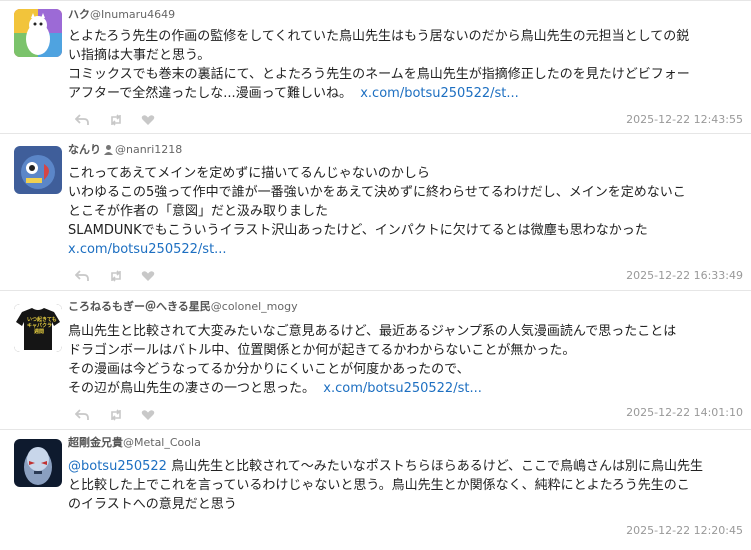 This screenshot has width=751, height=550. What do you see at coordinates (249, 173) in the screenshot?
I see `tweet-line: これってあえてメインを定めずに描いてるんじゃないのかしら` at bounding box center [249, 173].